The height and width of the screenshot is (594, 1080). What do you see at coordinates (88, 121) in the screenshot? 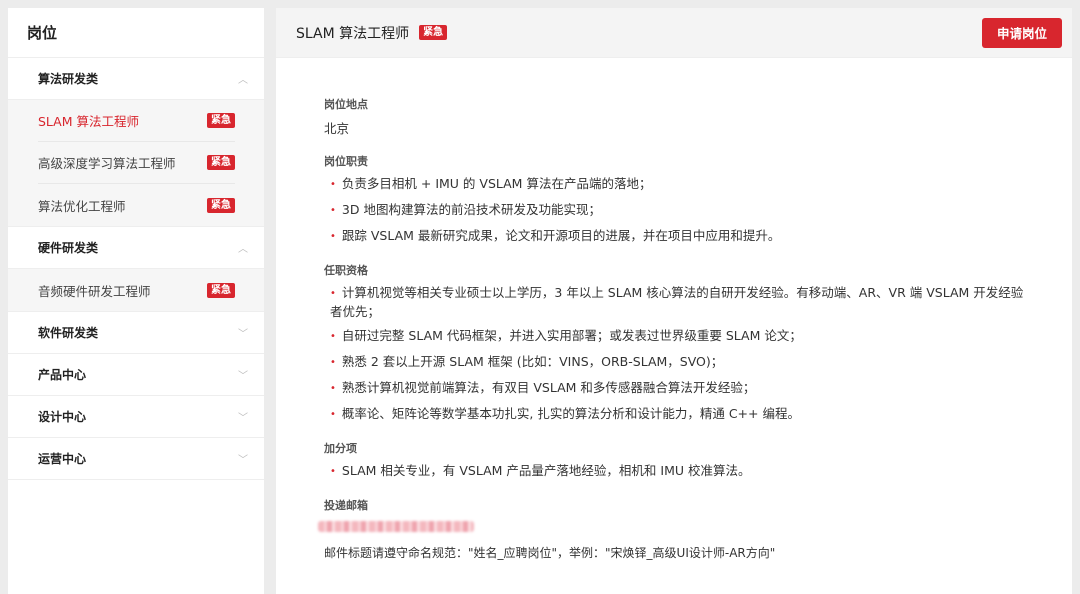
I see `job-item-title: SLAM 算法工程师` at bounding box center [88, 121].